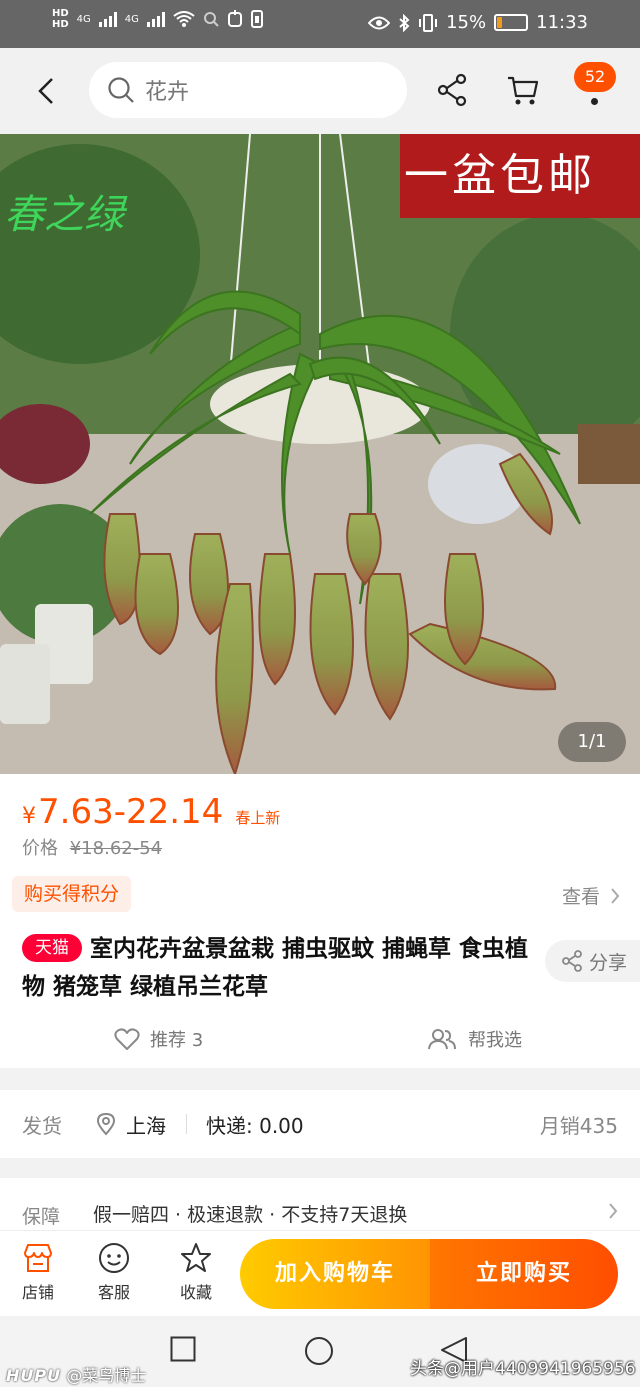  Describe the element at coordinates (116, 848) in the screenshot. I see `original-price-value: ¥18.62-54` at that location.